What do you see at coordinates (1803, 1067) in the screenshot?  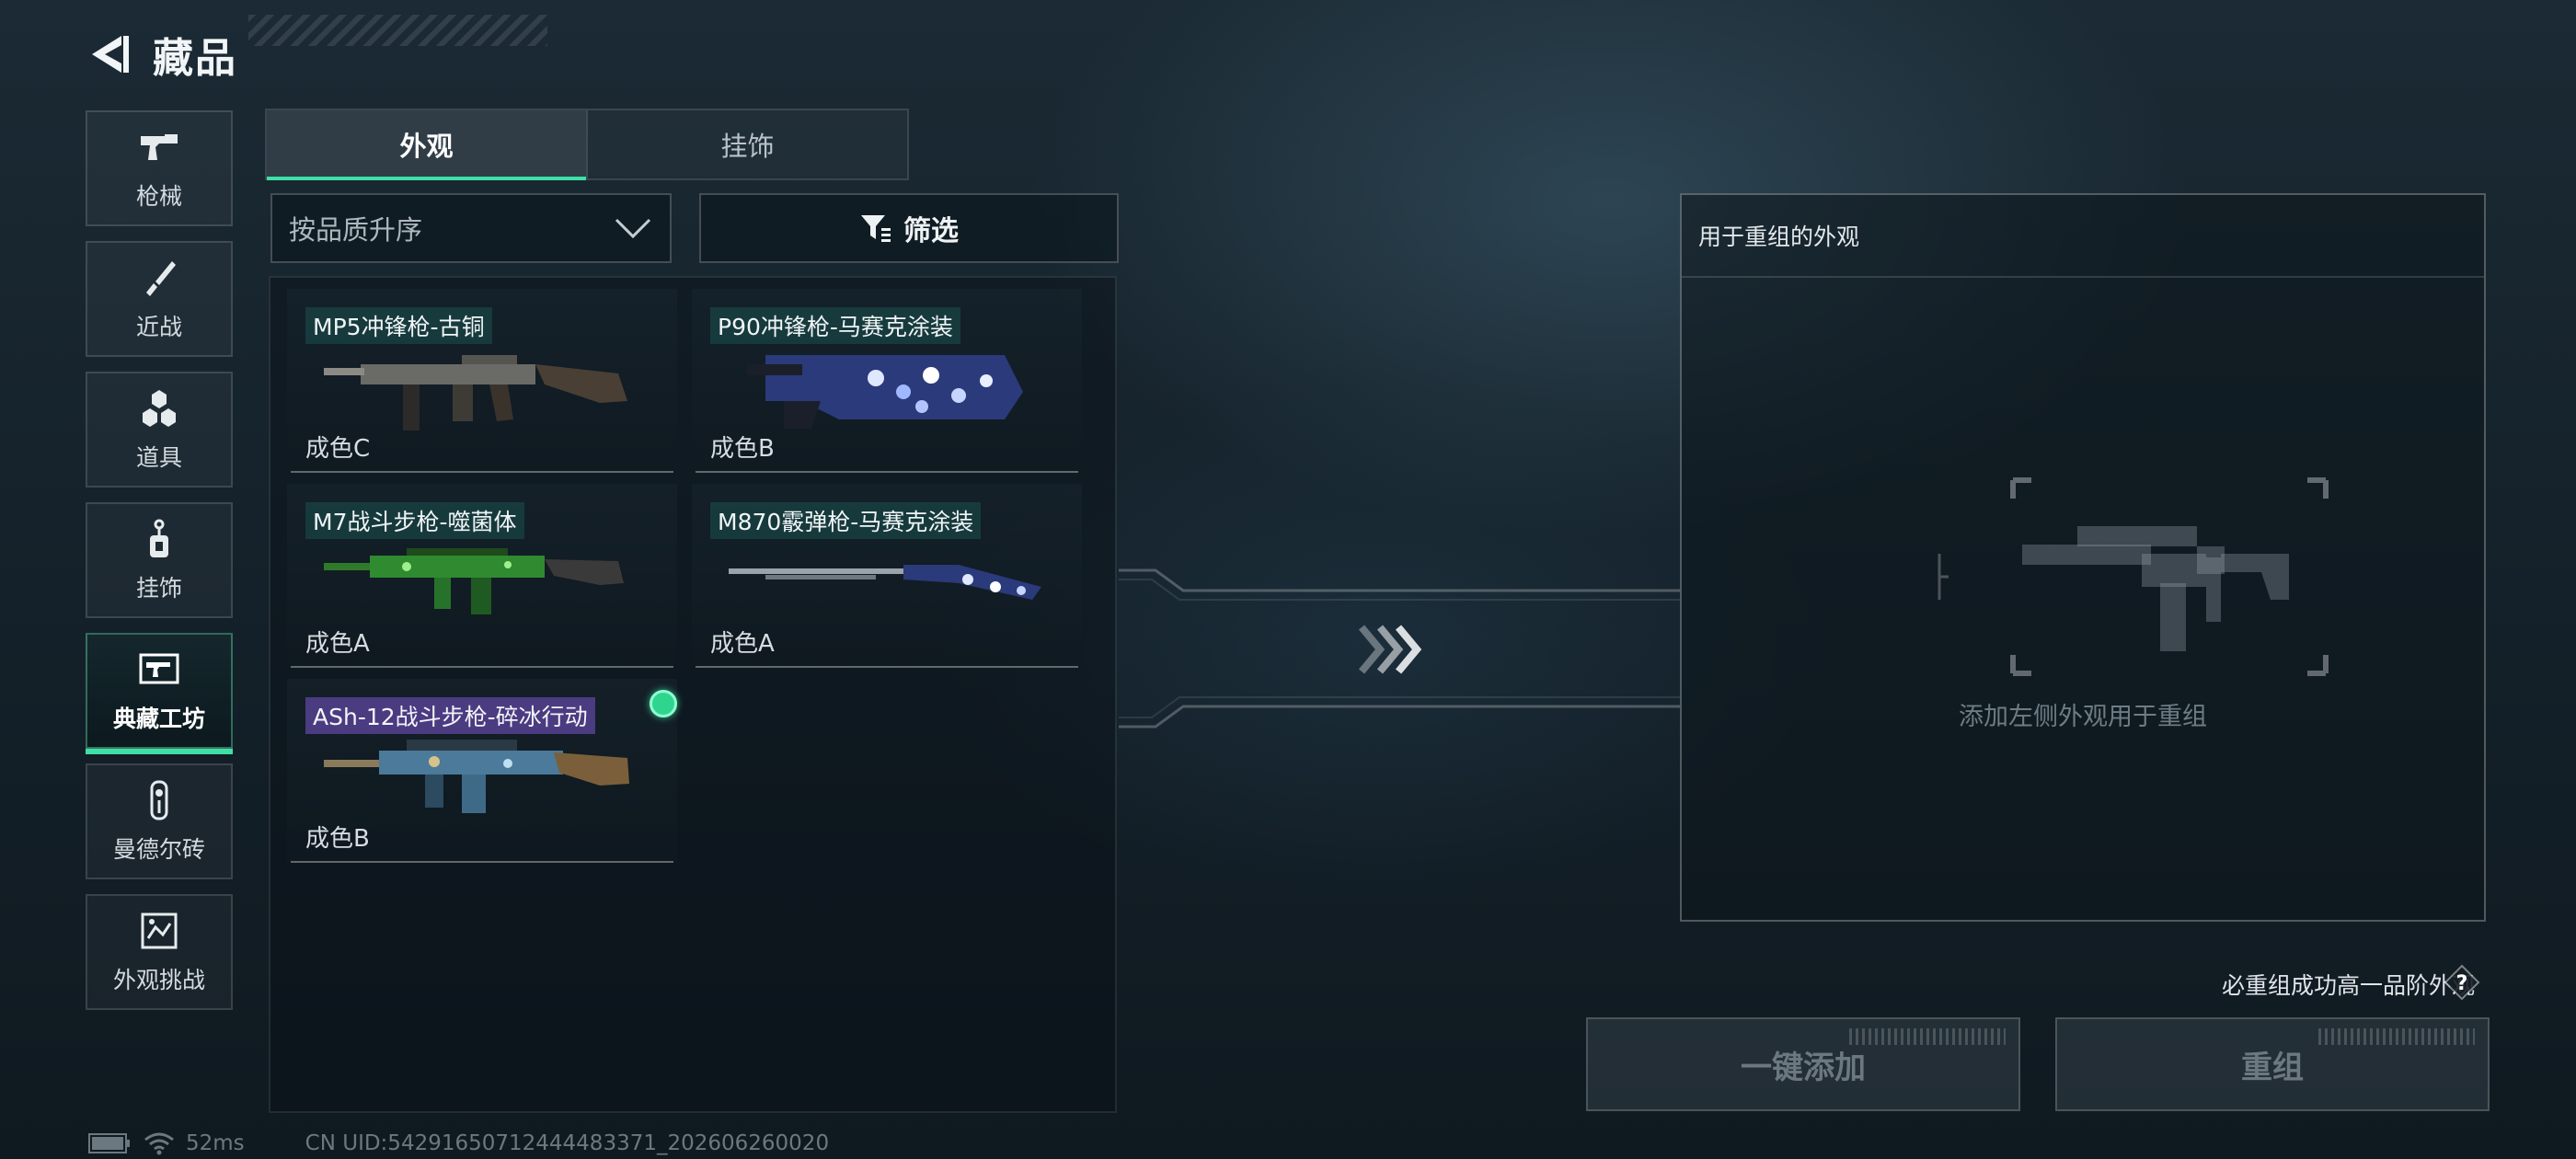 I see `add-all-label: 一键添加` at bounding box center [1803, 1067].